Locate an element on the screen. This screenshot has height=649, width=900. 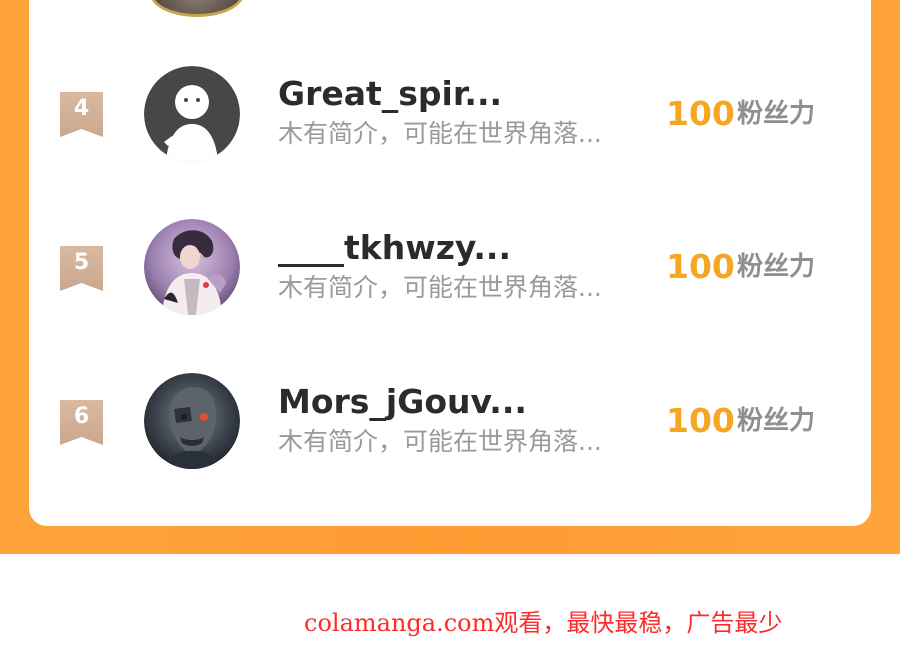
cyborg-face-avatar-icon is located at coordinates (192, 421).